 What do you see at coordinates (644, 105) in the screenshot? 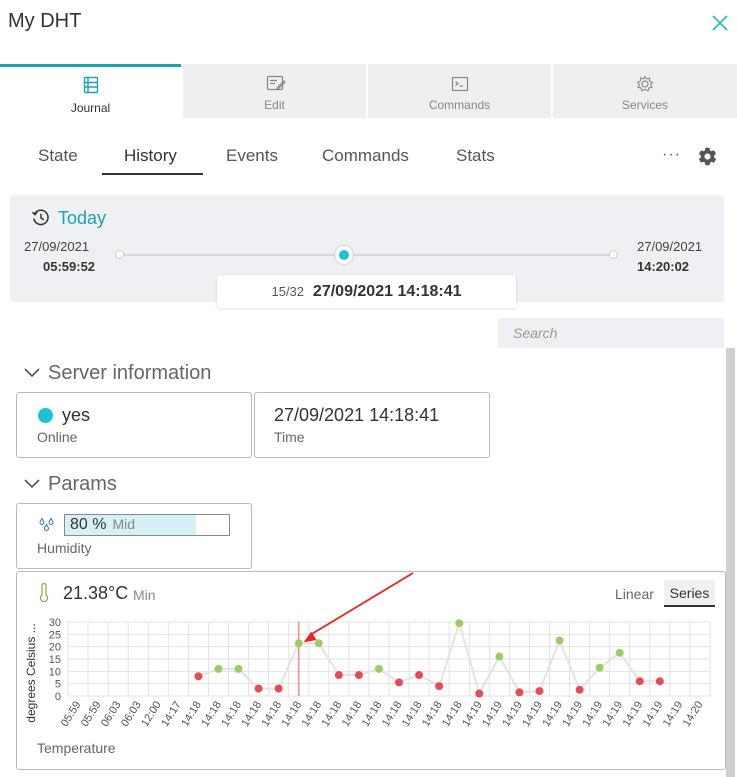
I see `tab-services-label: Services` at bounding box center [644, 105].